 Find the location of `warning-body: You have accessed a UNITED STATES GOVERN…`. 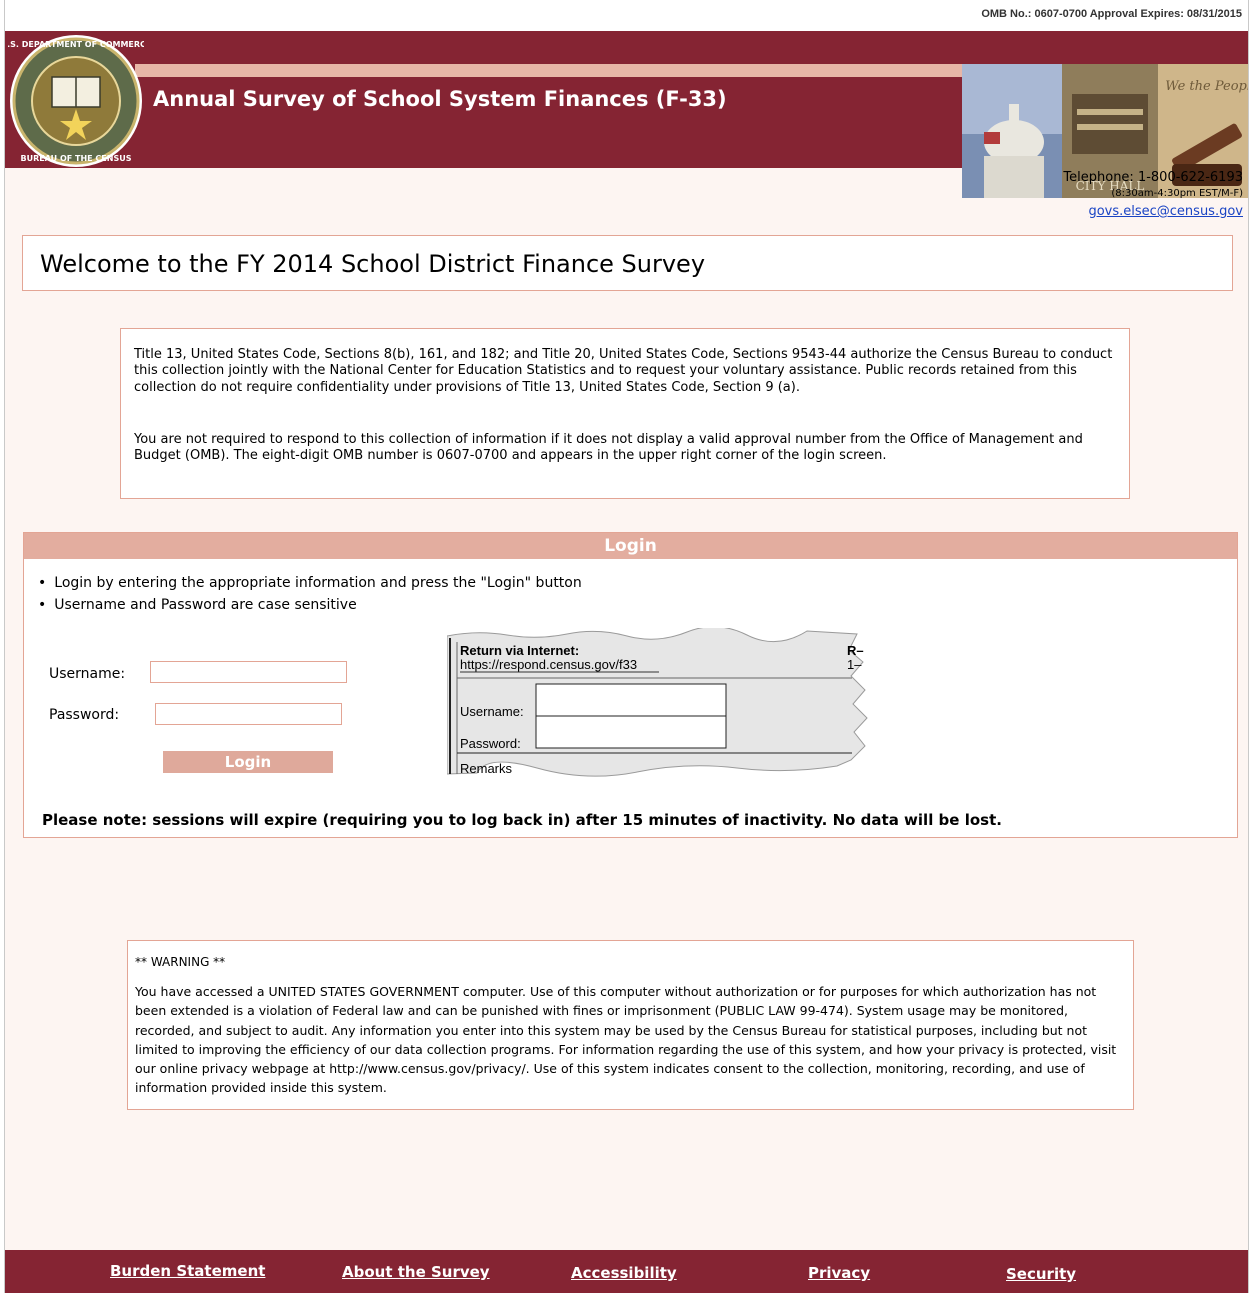

warning-body: You have accessed a UNITED STATES GOVERN… is located at coordinates (626, 1040).